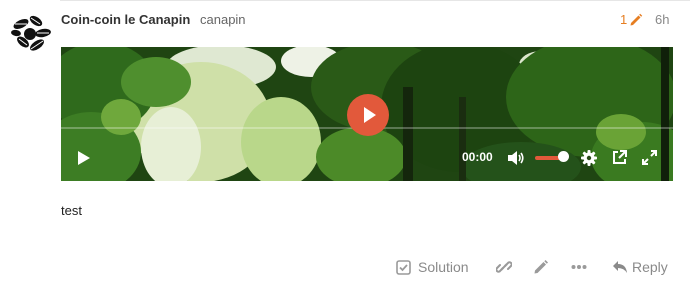  Describe the element at coordinates (125, 19) in the screenshot. I see `username-link: Coin-coin le Canapin` at that location.